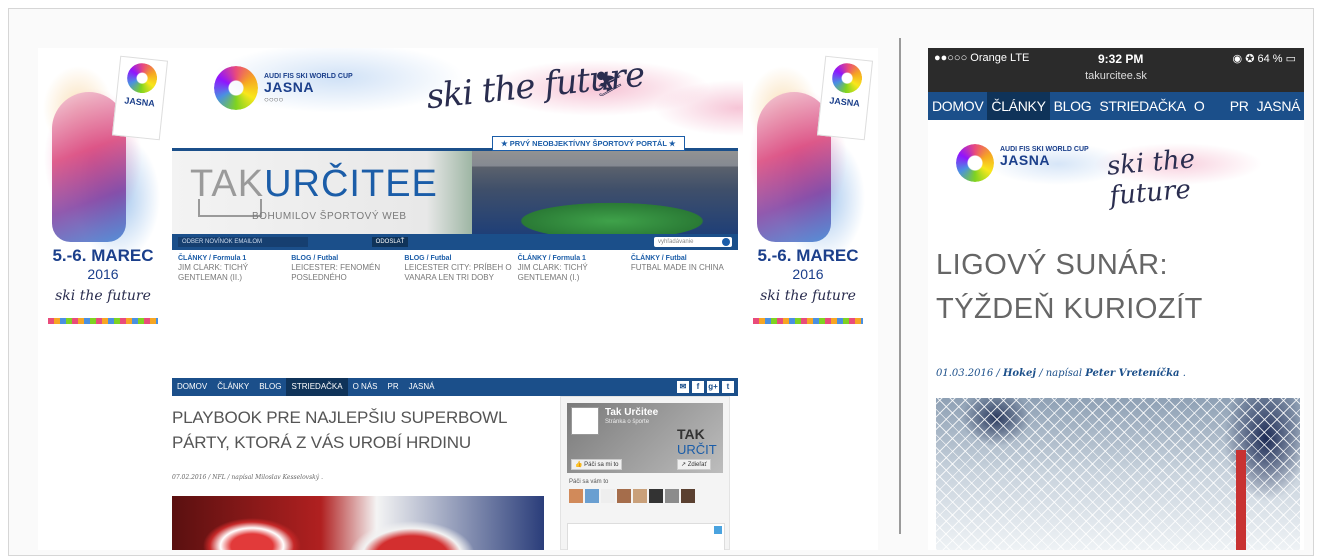  Describe the element at coordinates (808, 321) in the screenshot. I see `triangle-pattern` at that location.